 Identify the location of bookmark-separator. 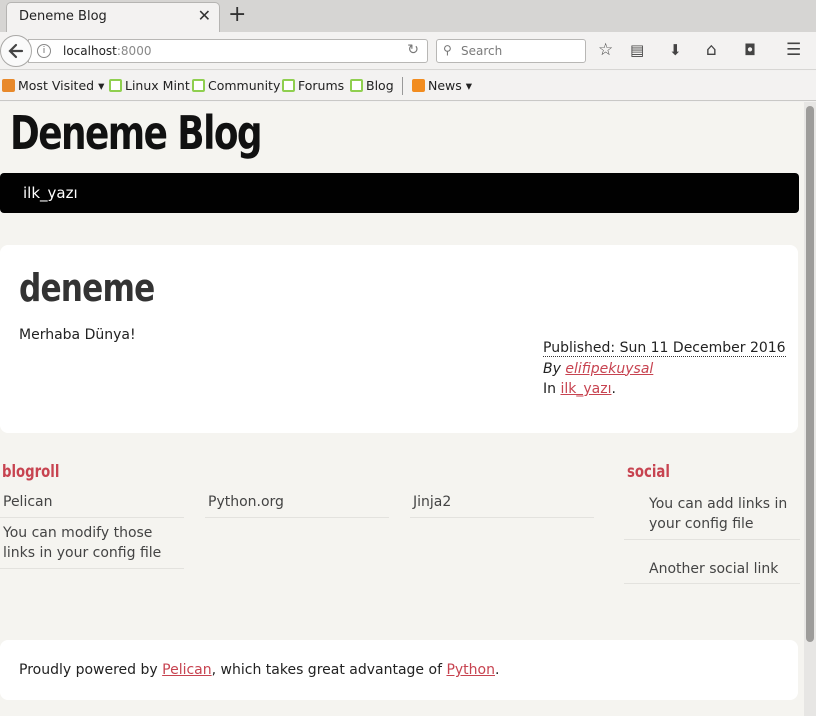
(402, 86).